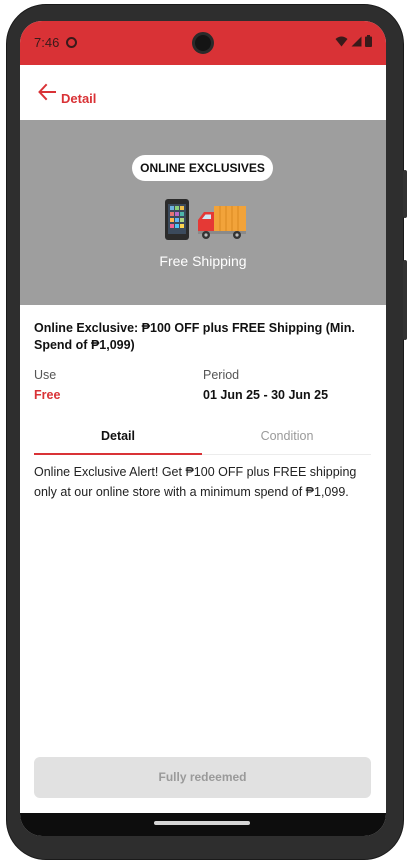  I want to click on tab-condition: Condition, so click(287, 438).